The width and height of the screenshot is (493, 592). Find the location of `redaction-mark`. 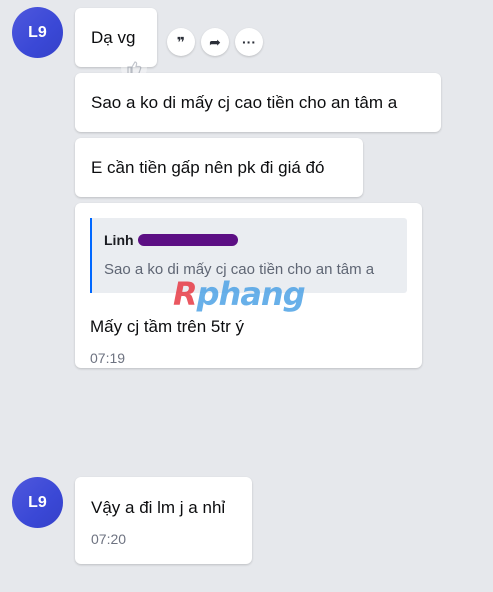

redaction-mark is located at coordinates (188, 240).